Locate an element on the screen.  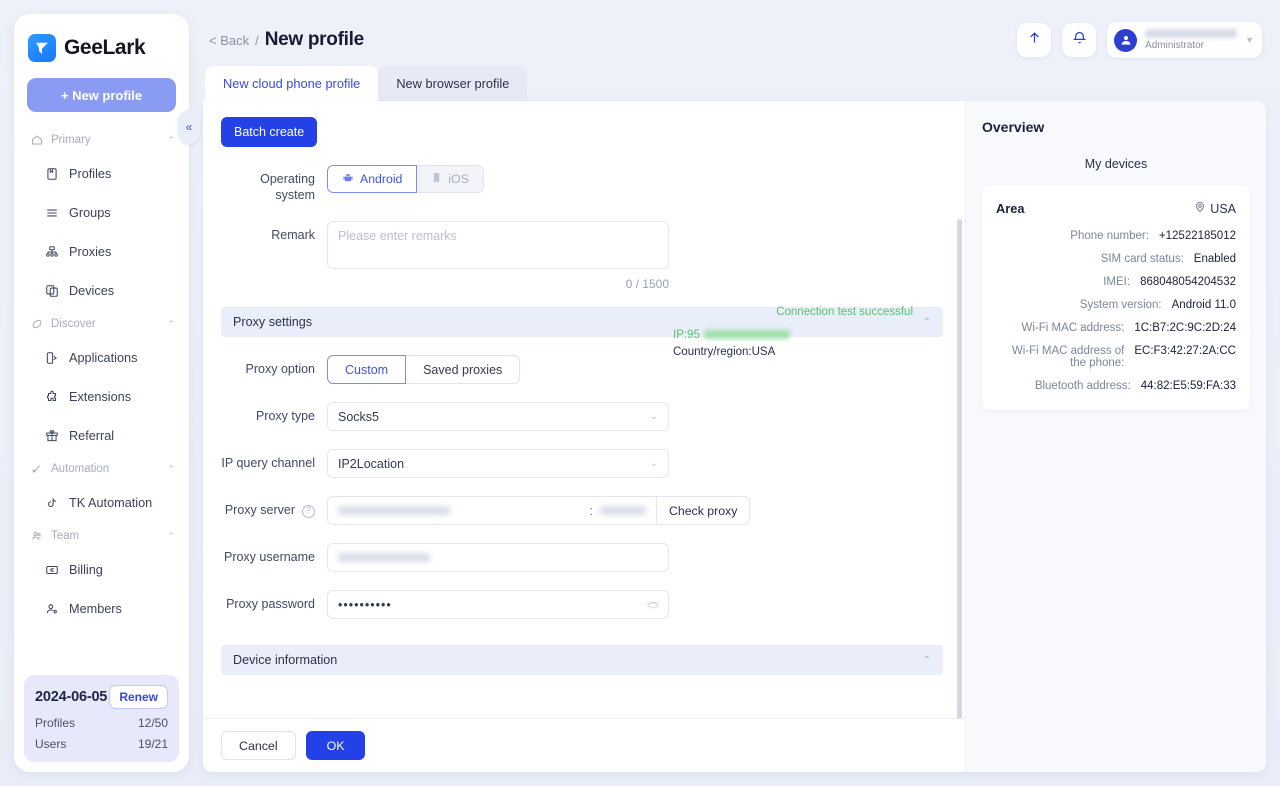
sidebar-item-applications: Applications is located at coordinates (101, 357).